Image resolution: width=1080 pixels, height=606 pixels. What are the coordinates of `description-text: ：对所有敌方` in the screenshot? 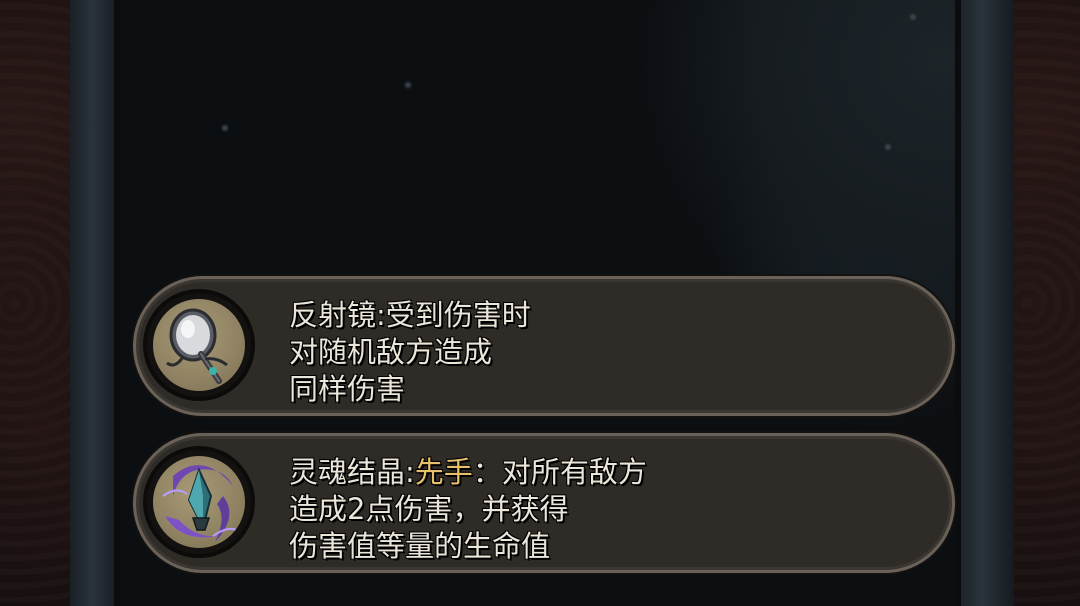 It's located at (559, 472).